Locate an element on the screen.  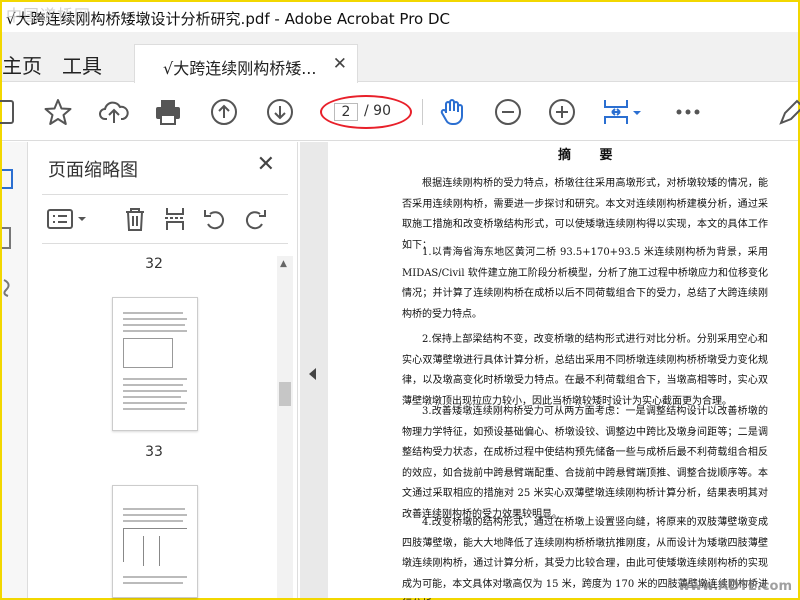
fit-dropdown-chevron-icon is located at coordinates (637, 112).